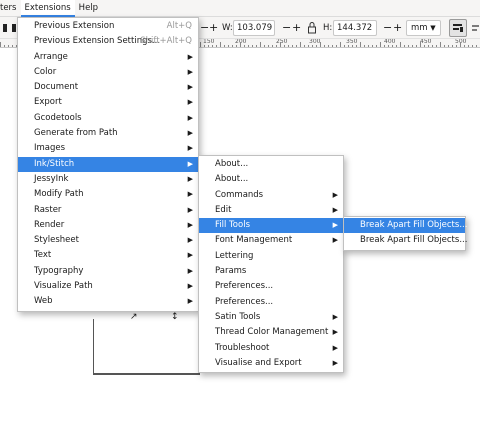 This screenshot has width=480, height=424. I want to click on unit-select: mm ▼, so click(423, 28).